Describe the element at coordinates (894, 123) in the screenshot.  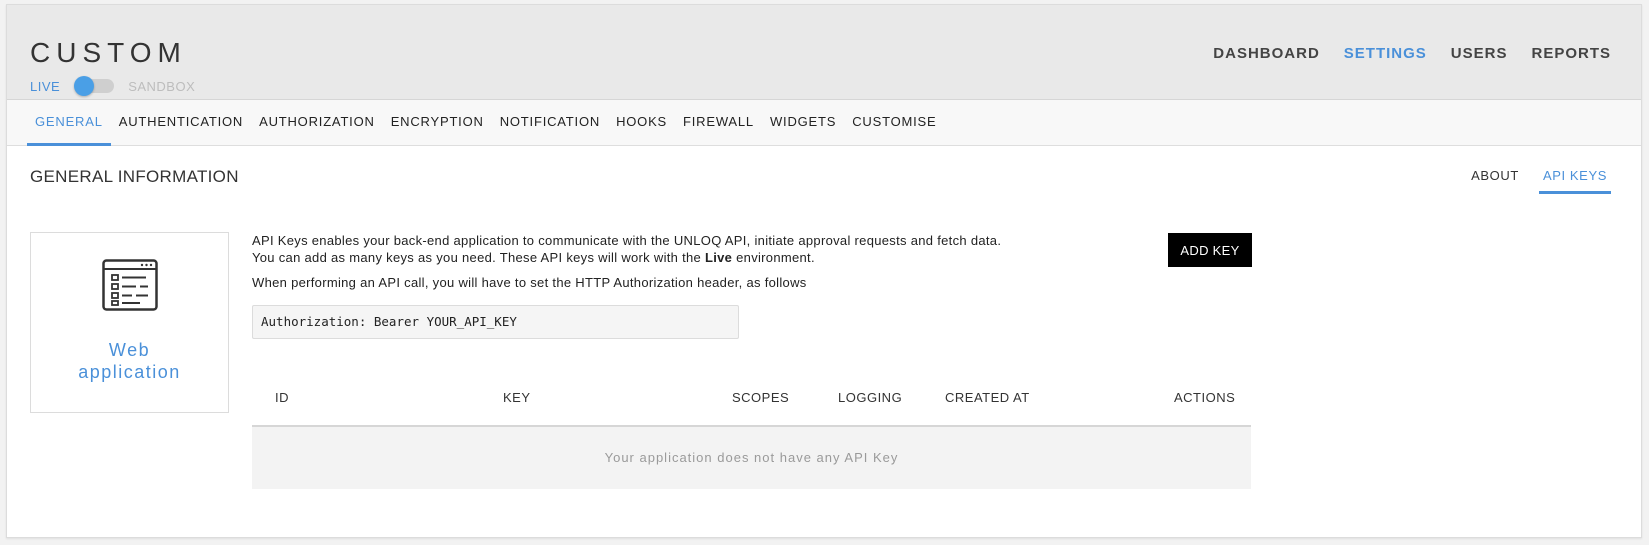
I see `subnav-customise: CUSTOMISE` at that location.